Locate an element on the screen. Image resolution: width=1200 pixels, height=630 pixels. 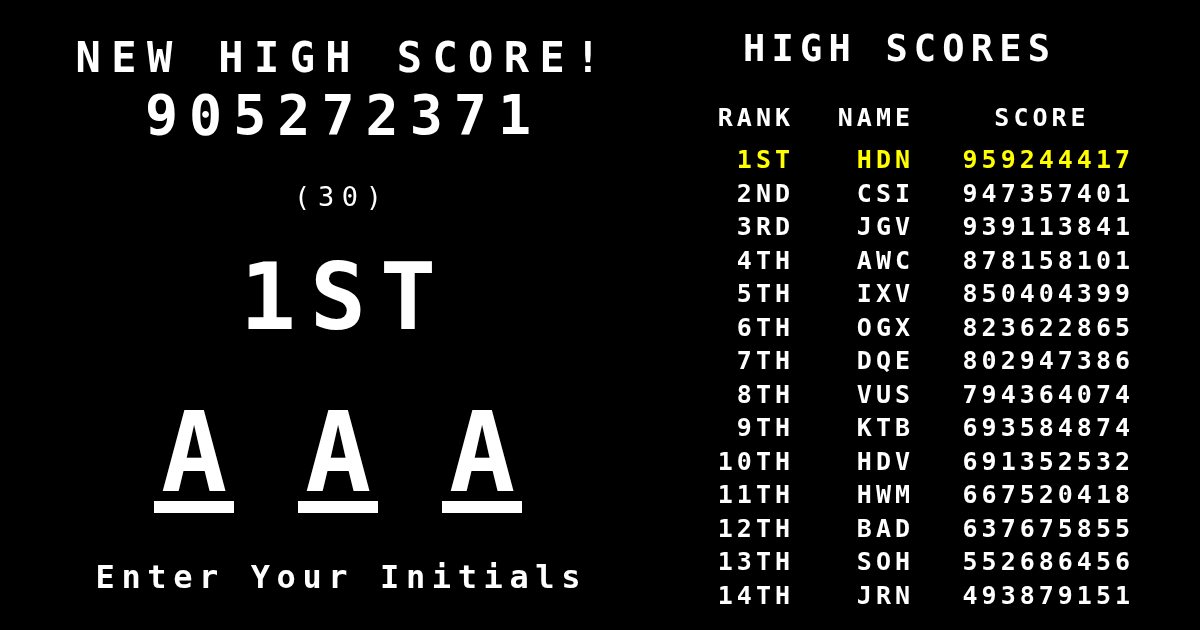
high-scores-title: HIGH SCORES is located at coordinates (900, 49).